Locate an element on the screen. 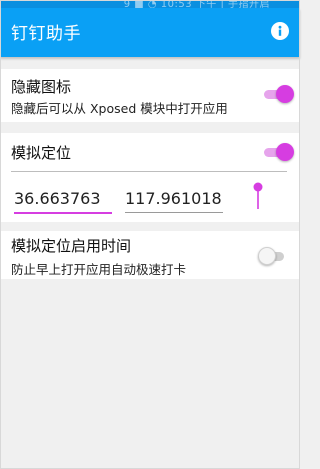 This screenshot has height=469, width=320. longitude-underline is located at coordinates (174, 212).